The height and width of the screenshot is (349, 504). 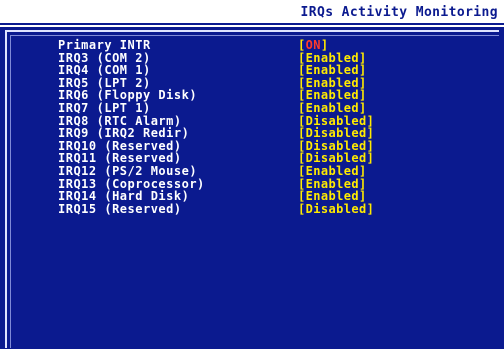 I want to click on setting-label: Primary INTR, so click(x=104, y=45).